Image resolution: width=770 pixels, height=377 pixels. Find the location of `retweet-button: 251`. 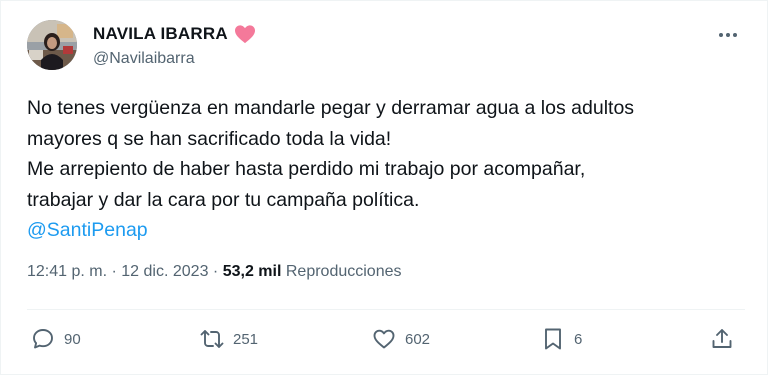

retweet-button: 251 is located at coordinates (229, 339).